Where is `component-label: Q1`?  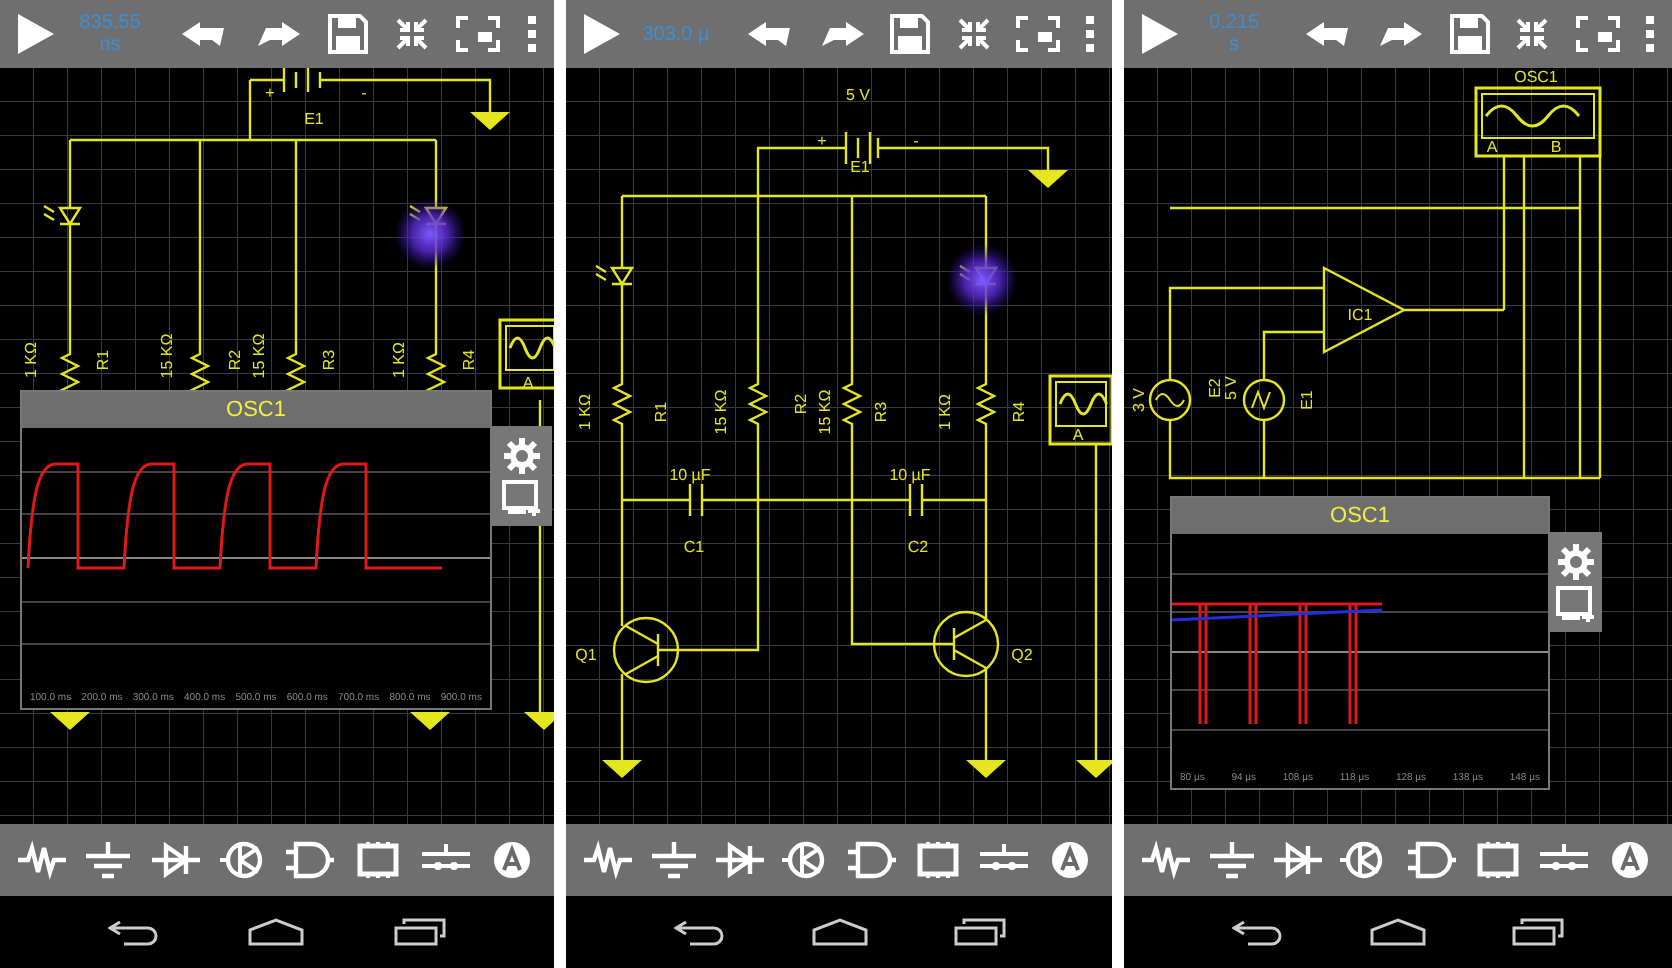
component-label: Q1 is located at coordinates (586, 655).